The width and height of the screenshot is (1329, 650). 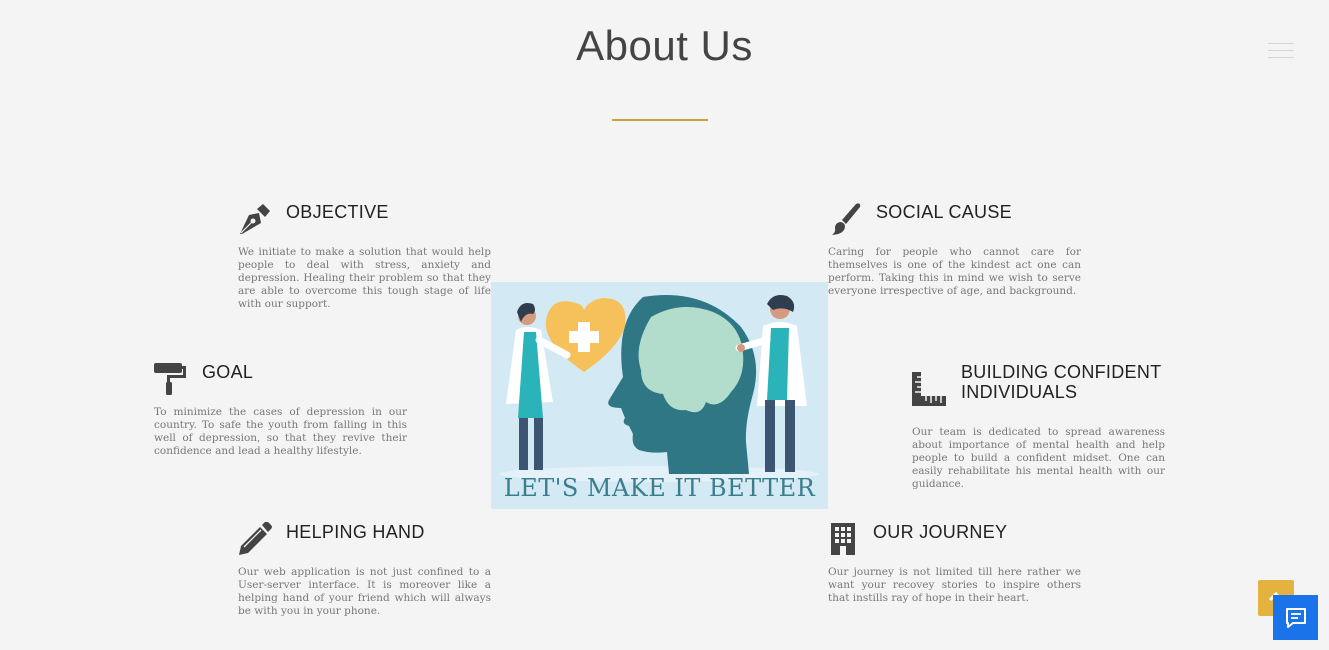 I want to click on paint-roller-icon, so click(x=170, y=379).